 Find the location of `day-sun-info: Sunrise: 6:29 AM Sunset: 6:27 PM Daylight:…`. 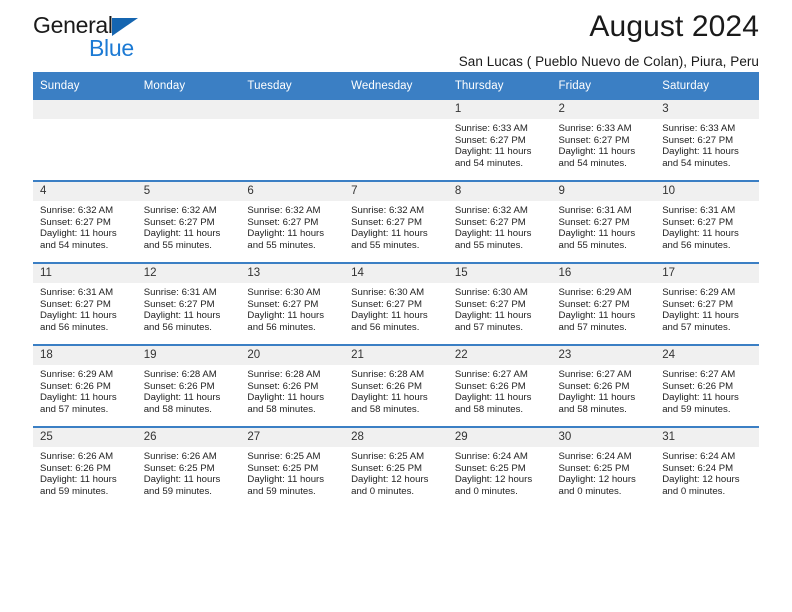

day-sun-info: Sunrise: 6:29 AM Sunset: 6:27 PM Daylight:… is located at coordinates (707, 308).